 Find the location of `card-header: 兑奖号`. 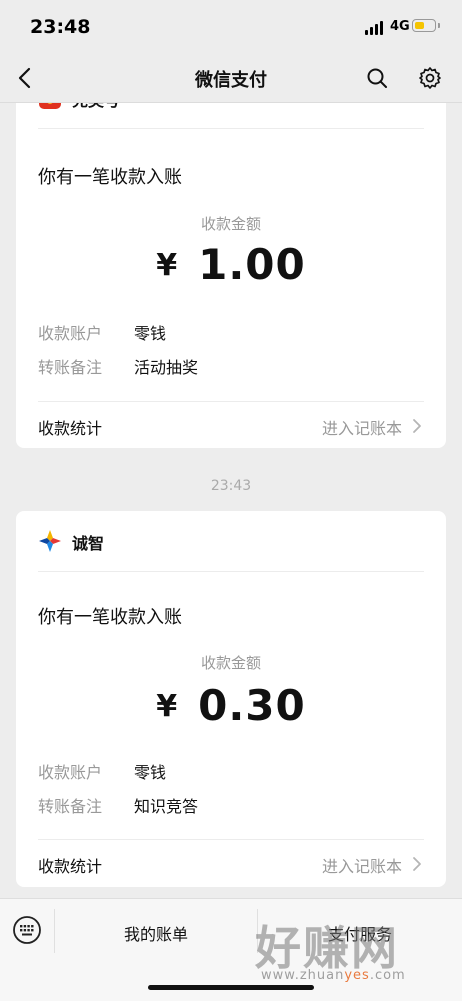

card-header: 兑奖号 is located at coordinates (231, 116).